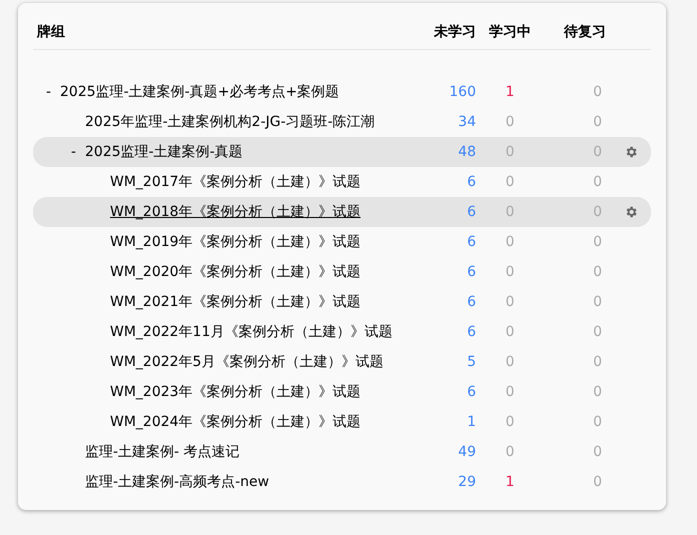 This screenshot has width=697, height=535. I want to click on deck-link: WM_2022年5月《案例分析（土建）》试题, so click(247, 362).